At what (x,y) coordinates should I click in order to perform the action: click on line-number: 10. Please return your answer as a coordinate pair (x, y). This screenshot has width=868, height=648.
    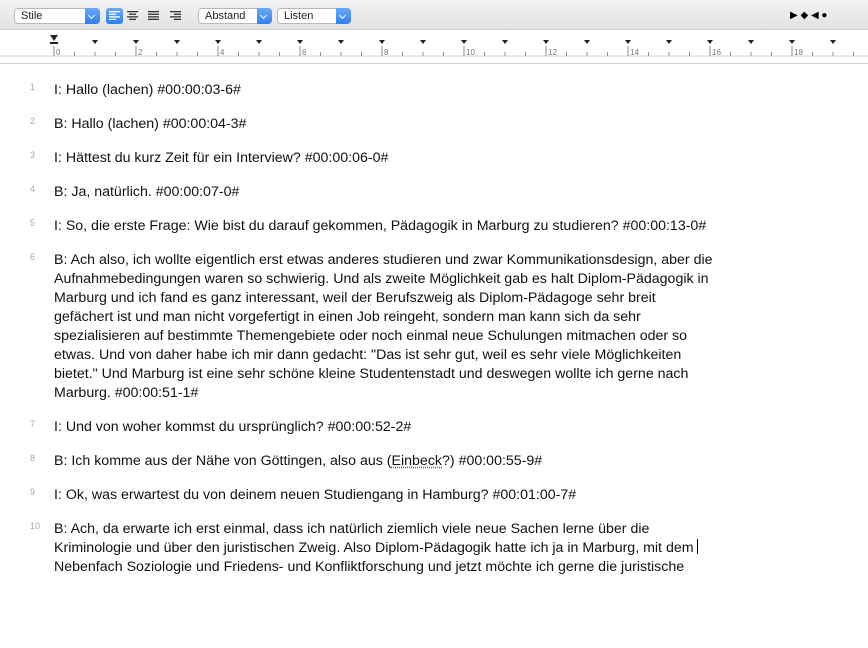
    Looking at the image, I should click on (35, 526).